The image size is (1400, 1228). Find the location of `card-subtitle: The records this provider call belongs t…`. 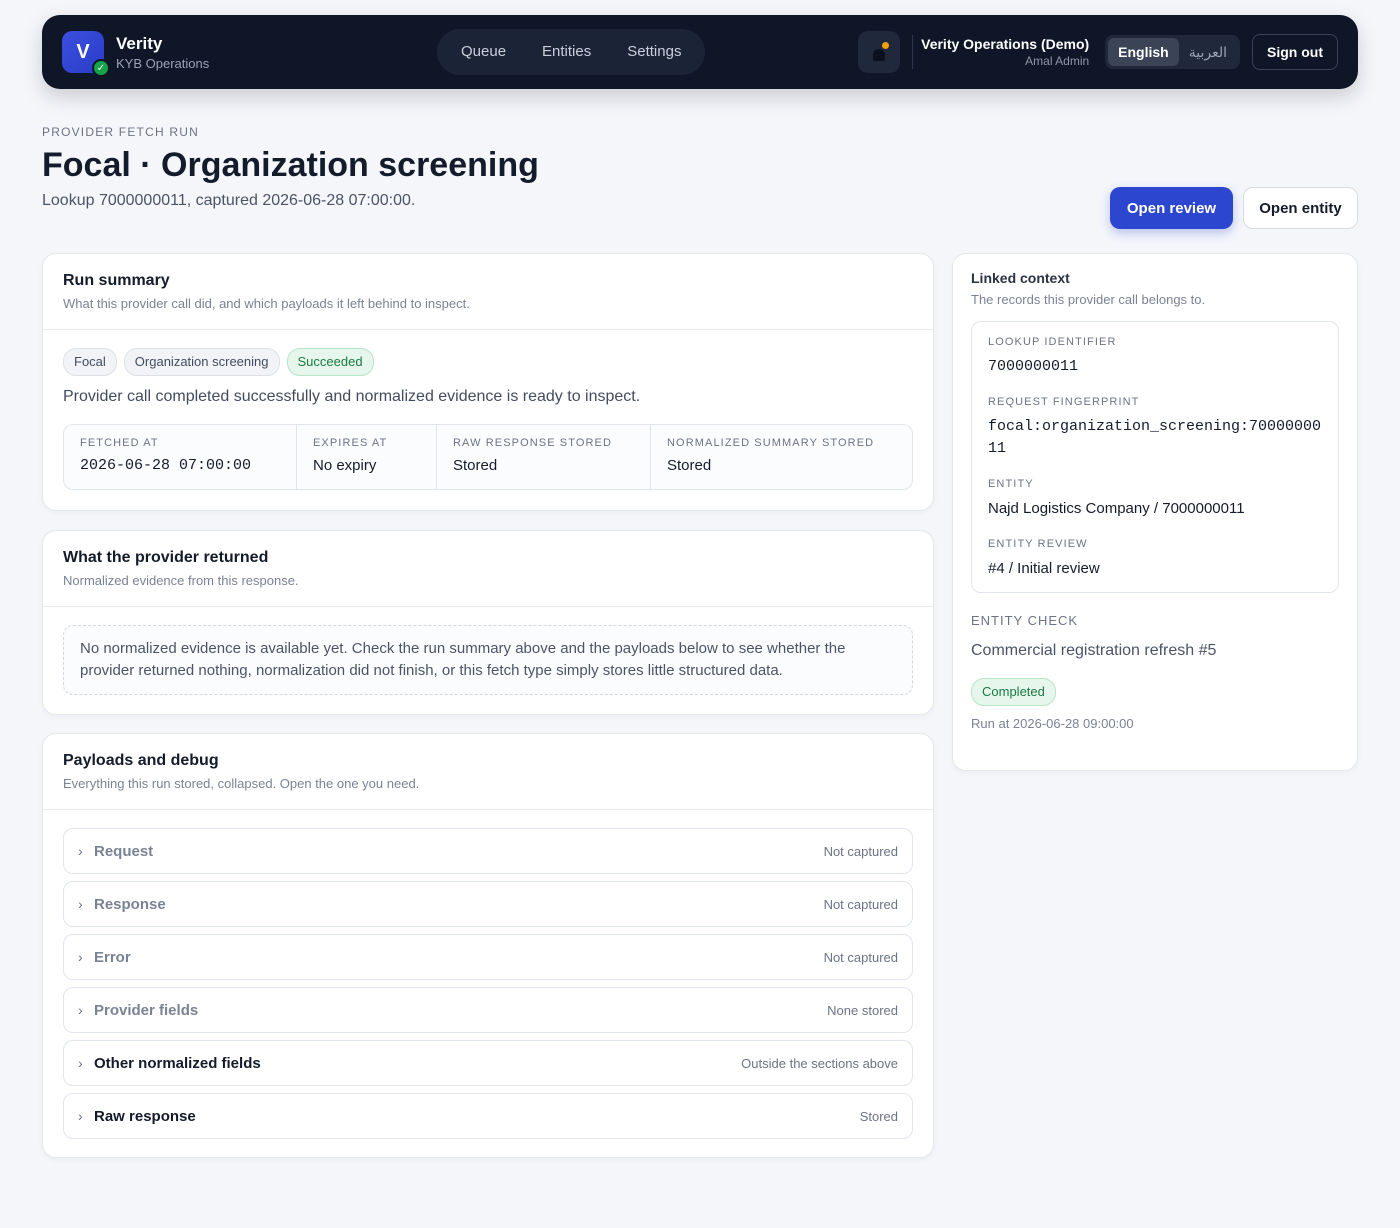

card-subtitle: The records this provider call belongs t… is located at coordinates (1088, 299).